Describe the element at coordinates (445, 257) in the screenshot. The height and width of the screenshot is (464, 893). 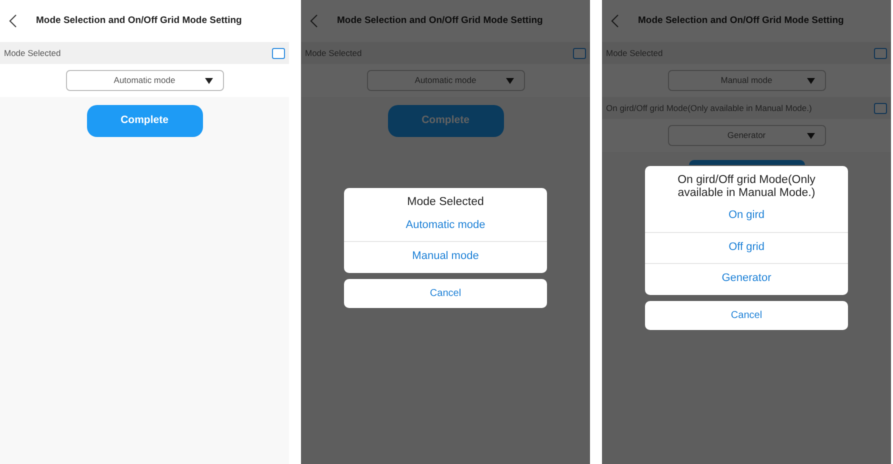
I see `sheet-option: Manual mode` at that location.